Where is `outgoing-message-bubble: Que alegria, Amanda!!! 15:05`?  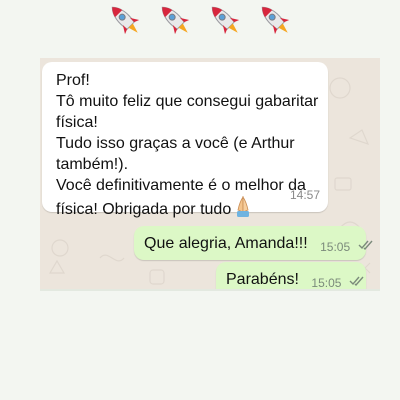 outgoing-message-bubble: Que alegria, Amanda!!! 15:05 is located at coordinates (253, 243).